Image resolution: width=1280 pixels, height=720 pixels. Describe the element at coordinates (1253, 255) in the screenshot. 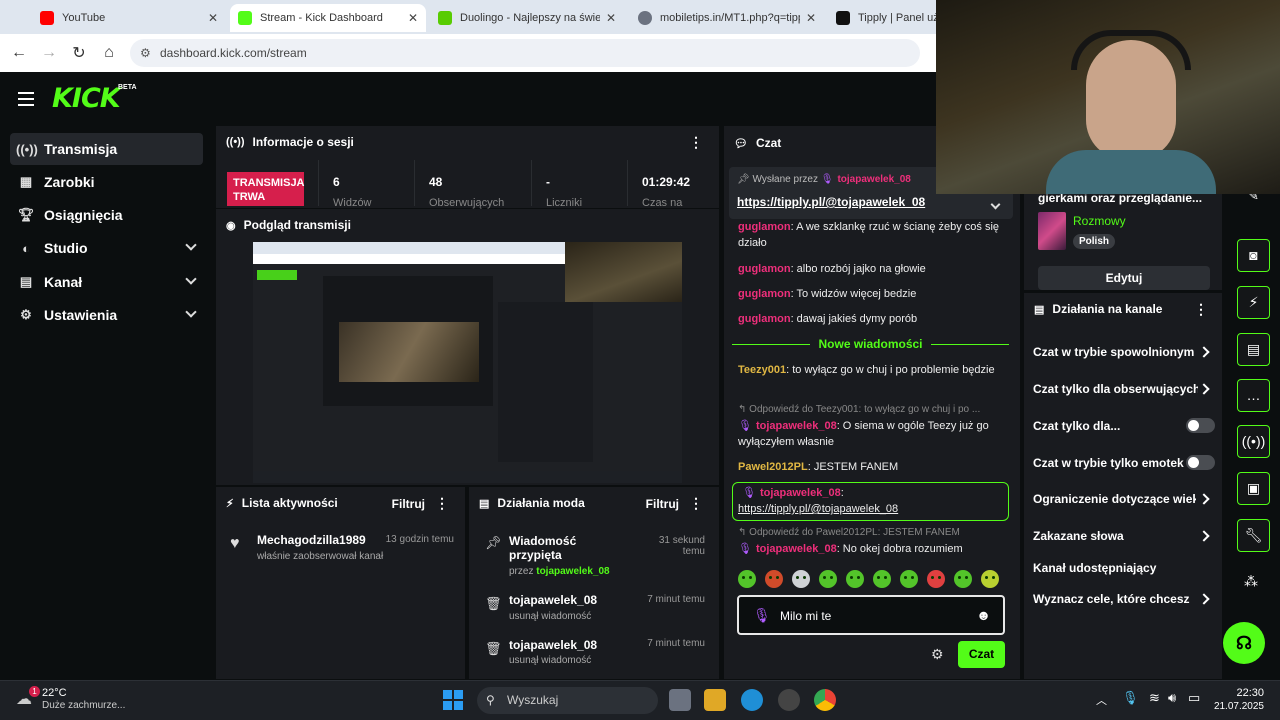

I see `camera-icon: ◙` at that location.